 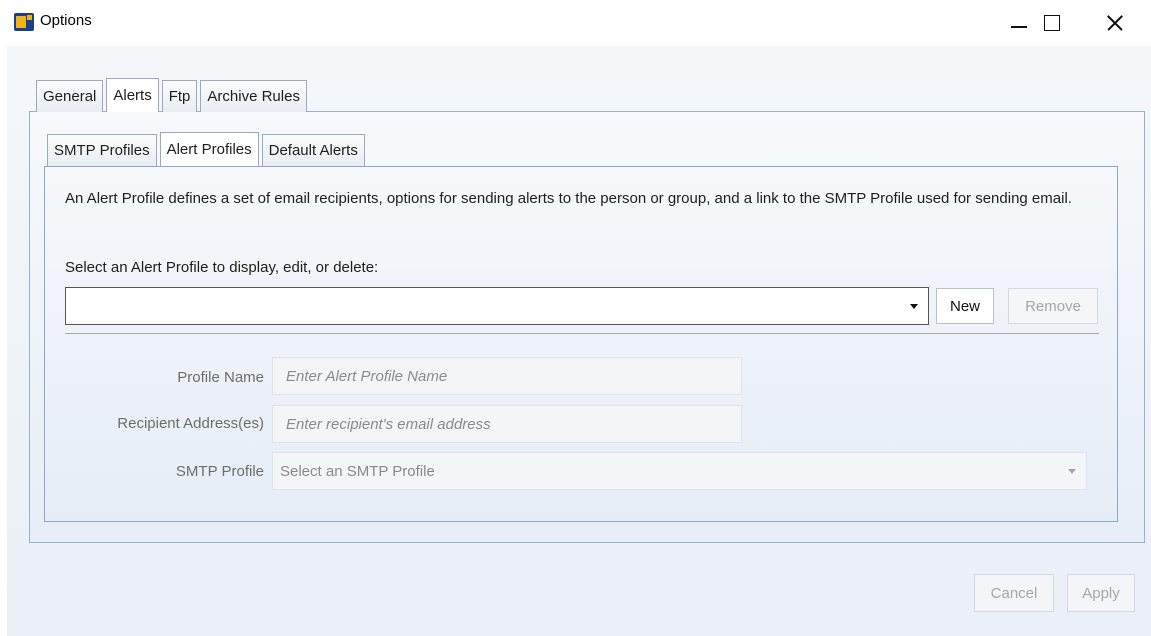 What do you see at coordinates (507, 424) in the screenshot?
I see `recipient-address-field: Enter recipient's email address` at bounding box center [507, 424].